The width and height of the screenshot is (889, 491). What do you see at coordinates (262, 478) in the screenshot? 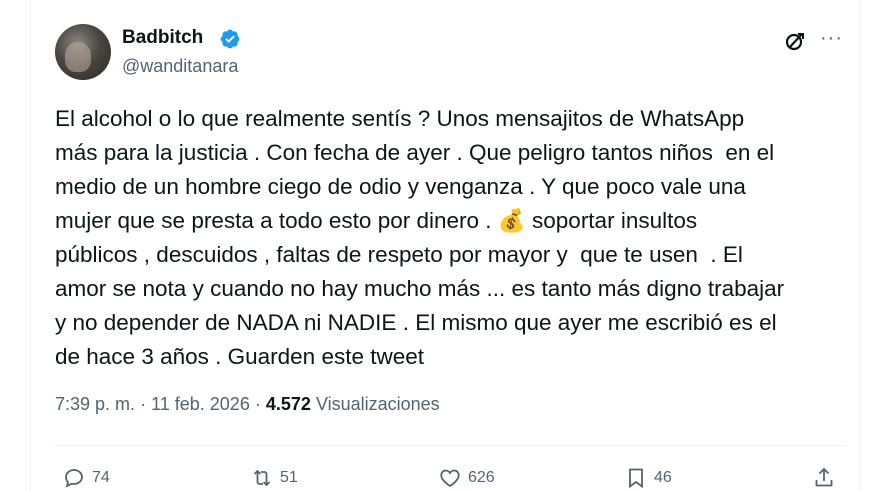
I see `retweet-icon` at bounding box center [262, 478].